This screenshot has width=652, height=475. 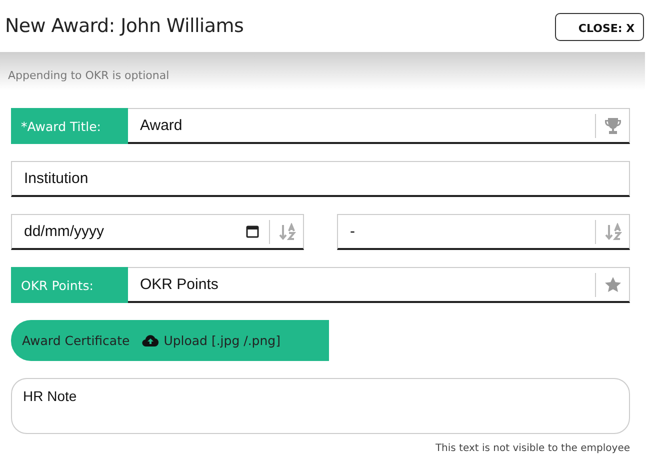 What do you see at coordinates (129, 231) in the screenshot?
I see `date-input: dd/mm/yyyy` at bounding box center [129, 231].